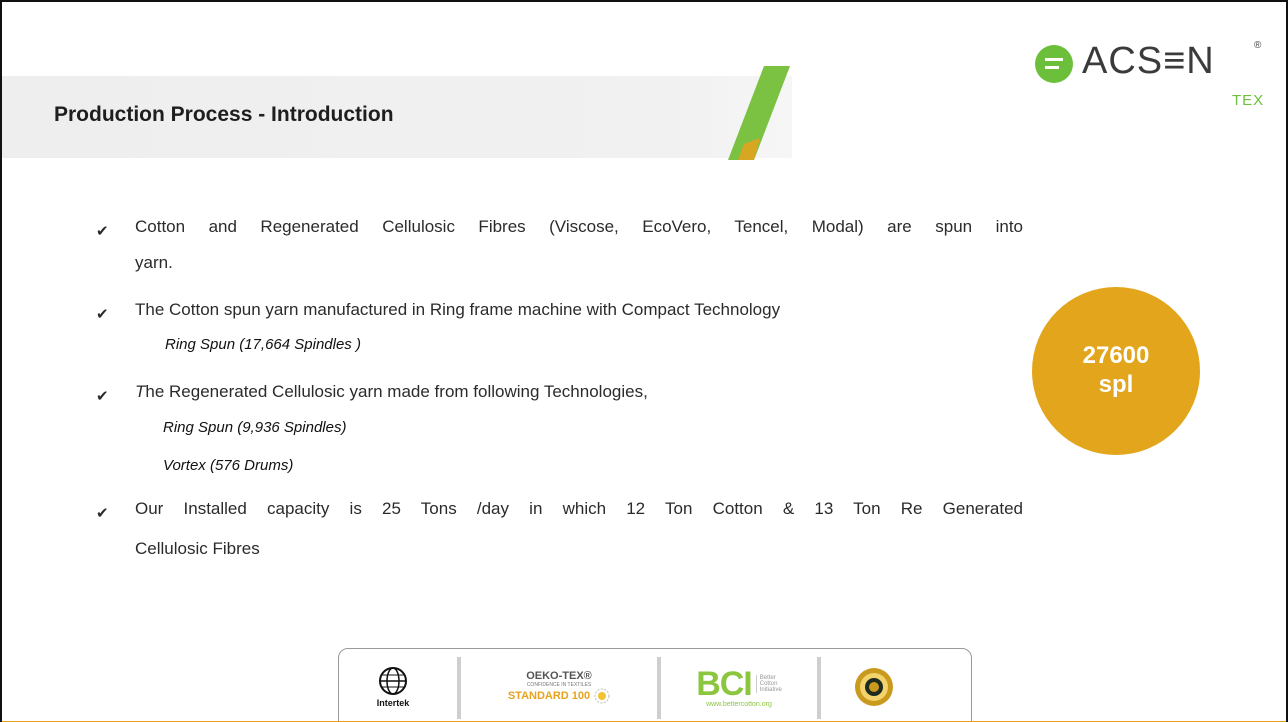 The height and width of the screenshot is (722, 1288). Describe the element at coordinates (154, 262) in the screenshot. I see `bullet-1-line-2: yarn.` at that location.